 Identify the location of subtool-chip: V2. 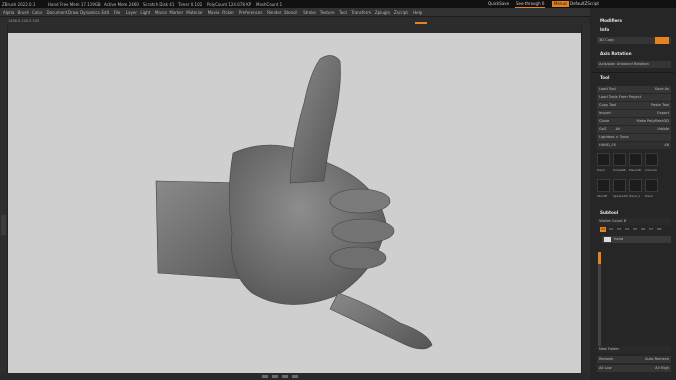
(611, 229).